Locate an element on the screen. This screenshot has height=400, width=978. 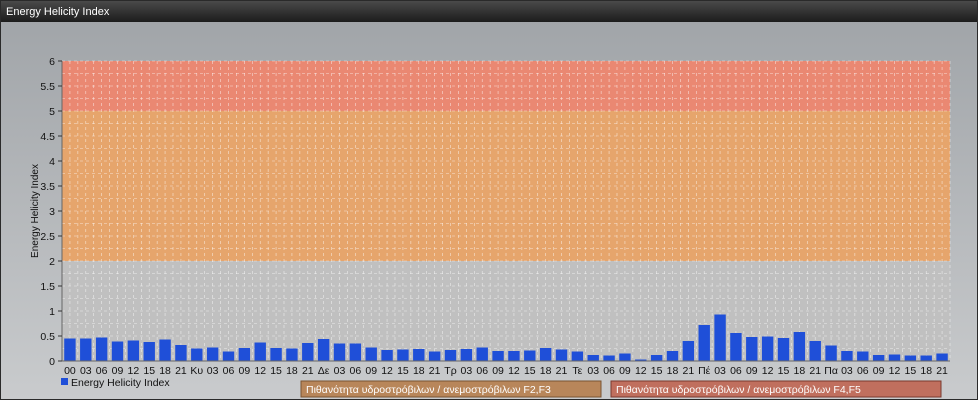
x-tick-label: Τρ is located at coordinates (450, 371).